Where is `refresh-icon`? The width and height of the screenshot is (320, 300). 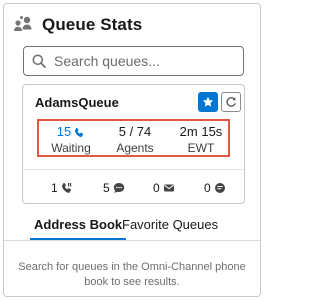
refresh-icon is located at coordinates (231, 102).